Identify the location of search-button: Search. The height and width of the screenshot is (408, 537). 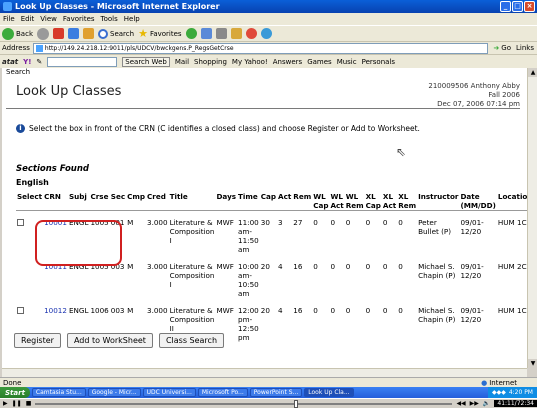
(116, 33).